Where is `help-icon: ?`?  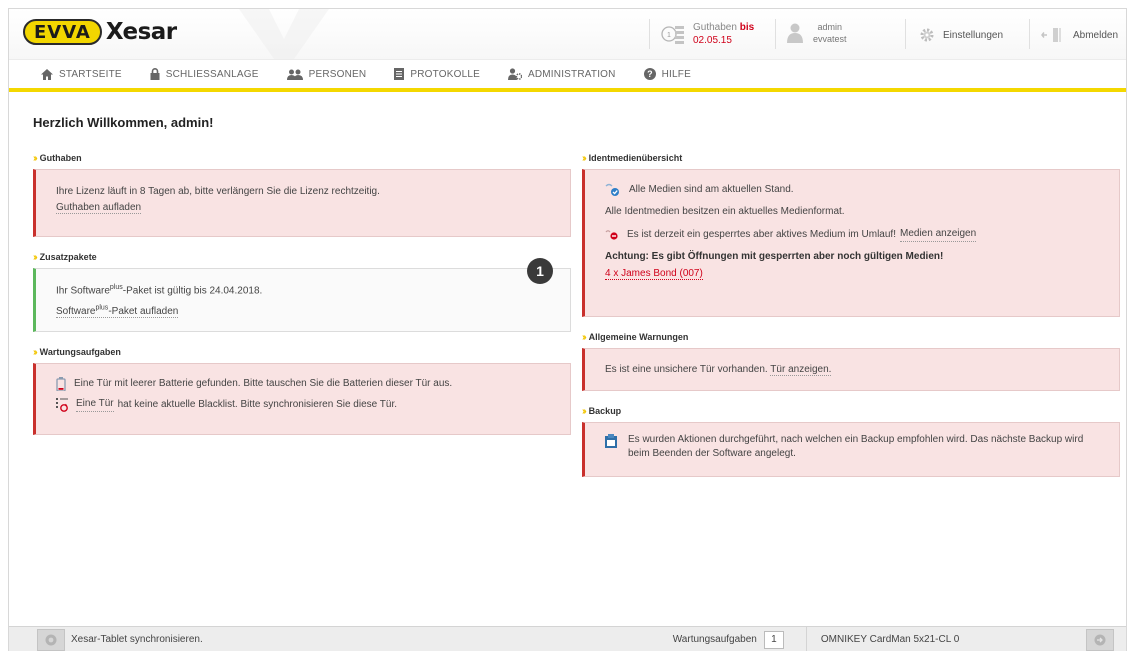 help-icon: ? is located at coordinates (649, 74).